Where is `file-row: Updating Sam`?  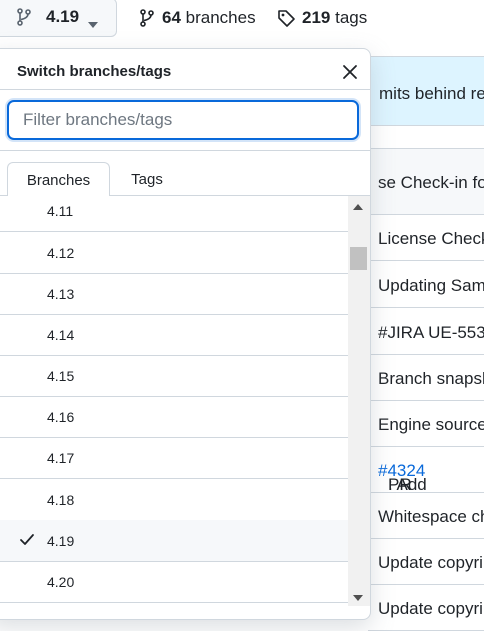
file-row: Updating Sam is located at coordinates (426, 285).